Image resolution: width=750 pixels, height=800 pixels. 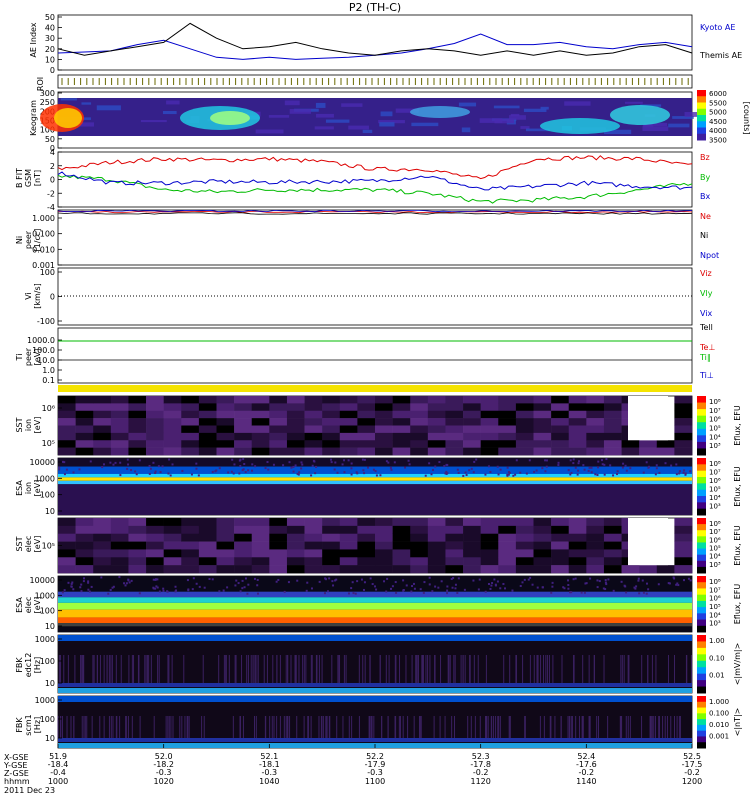 I want to click on x-axis-row-label: hhmm, so click(x=17, y=781).